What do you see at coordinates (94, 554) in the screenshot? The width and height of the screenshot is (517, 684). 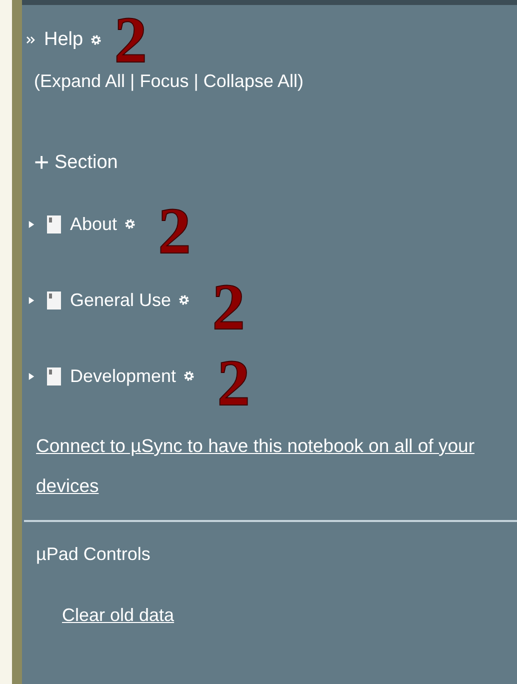 I see `controls-heading: µPad Controls` at bounding box center [94, 554].